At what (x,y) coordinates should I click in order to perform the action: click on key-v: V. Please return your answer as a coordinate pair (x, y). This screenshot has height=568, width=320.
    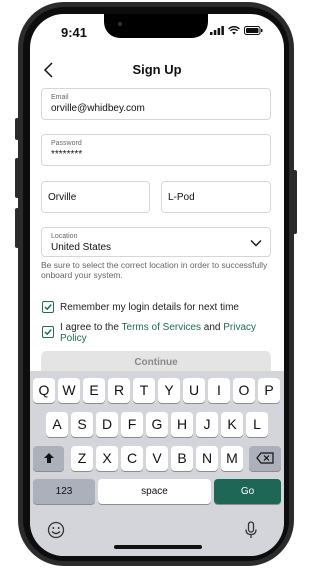
    Looking at the image, I should click on (157, 458).